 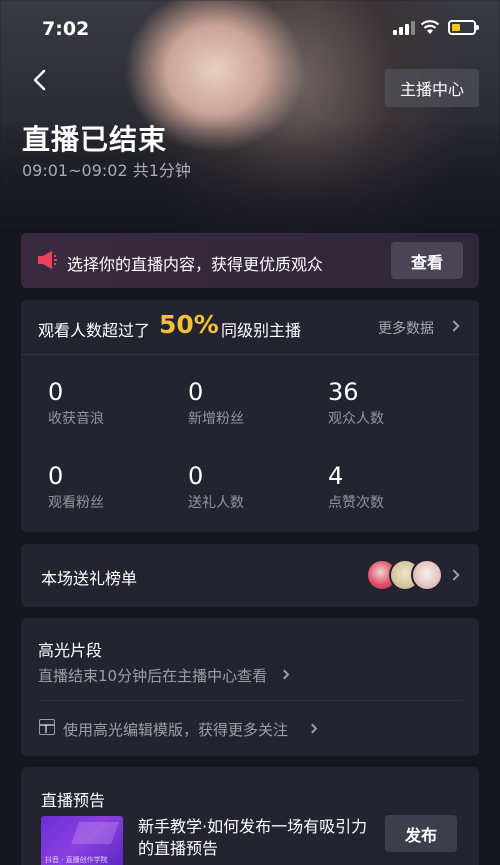 What do you see at coordinates (175, 729) in the screenshot?
I see `highlight-template-link: 使用高光编辑模版，获得更多关注` at bounding box center [175, 729].